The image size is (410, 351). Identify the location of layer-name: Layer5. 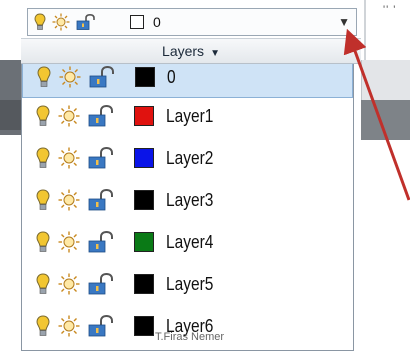
(190, 283).